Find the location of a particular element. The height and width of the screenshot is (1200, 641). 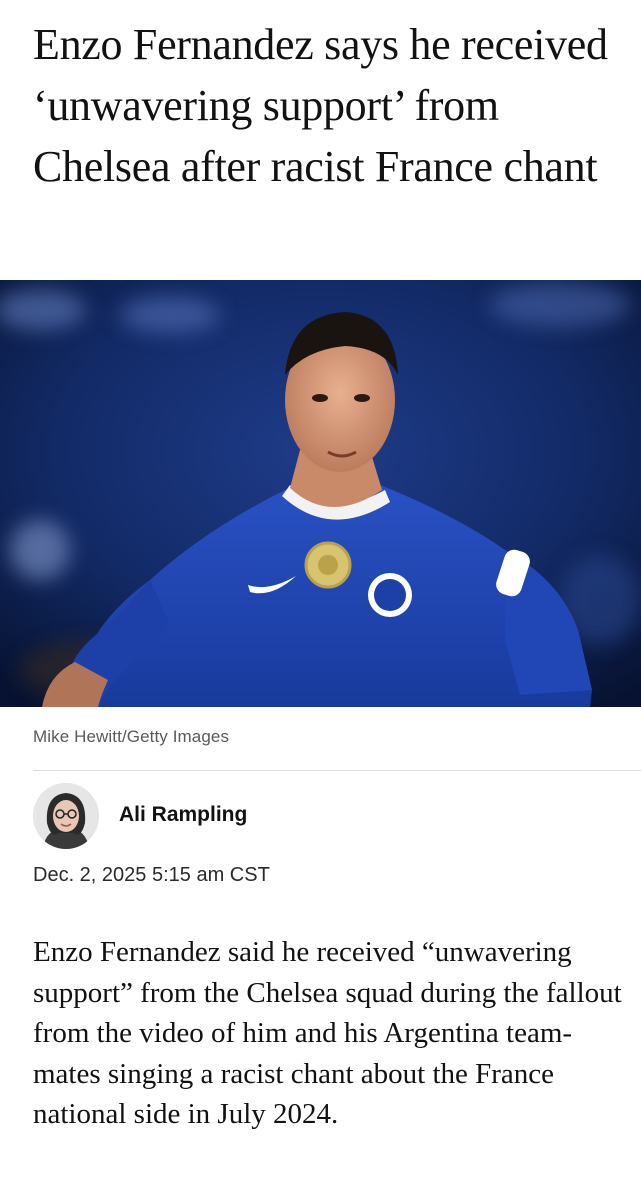

author-name-link: Ali Rampling is located at coordinates (183, 815).